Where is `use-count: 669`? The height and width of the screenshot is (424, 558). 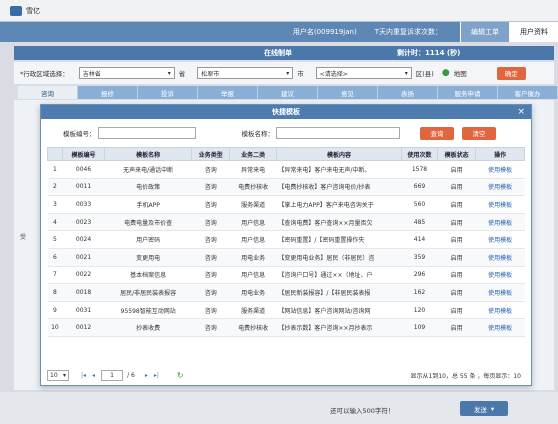
use-count: 669 is located at coordinates (419, 187).